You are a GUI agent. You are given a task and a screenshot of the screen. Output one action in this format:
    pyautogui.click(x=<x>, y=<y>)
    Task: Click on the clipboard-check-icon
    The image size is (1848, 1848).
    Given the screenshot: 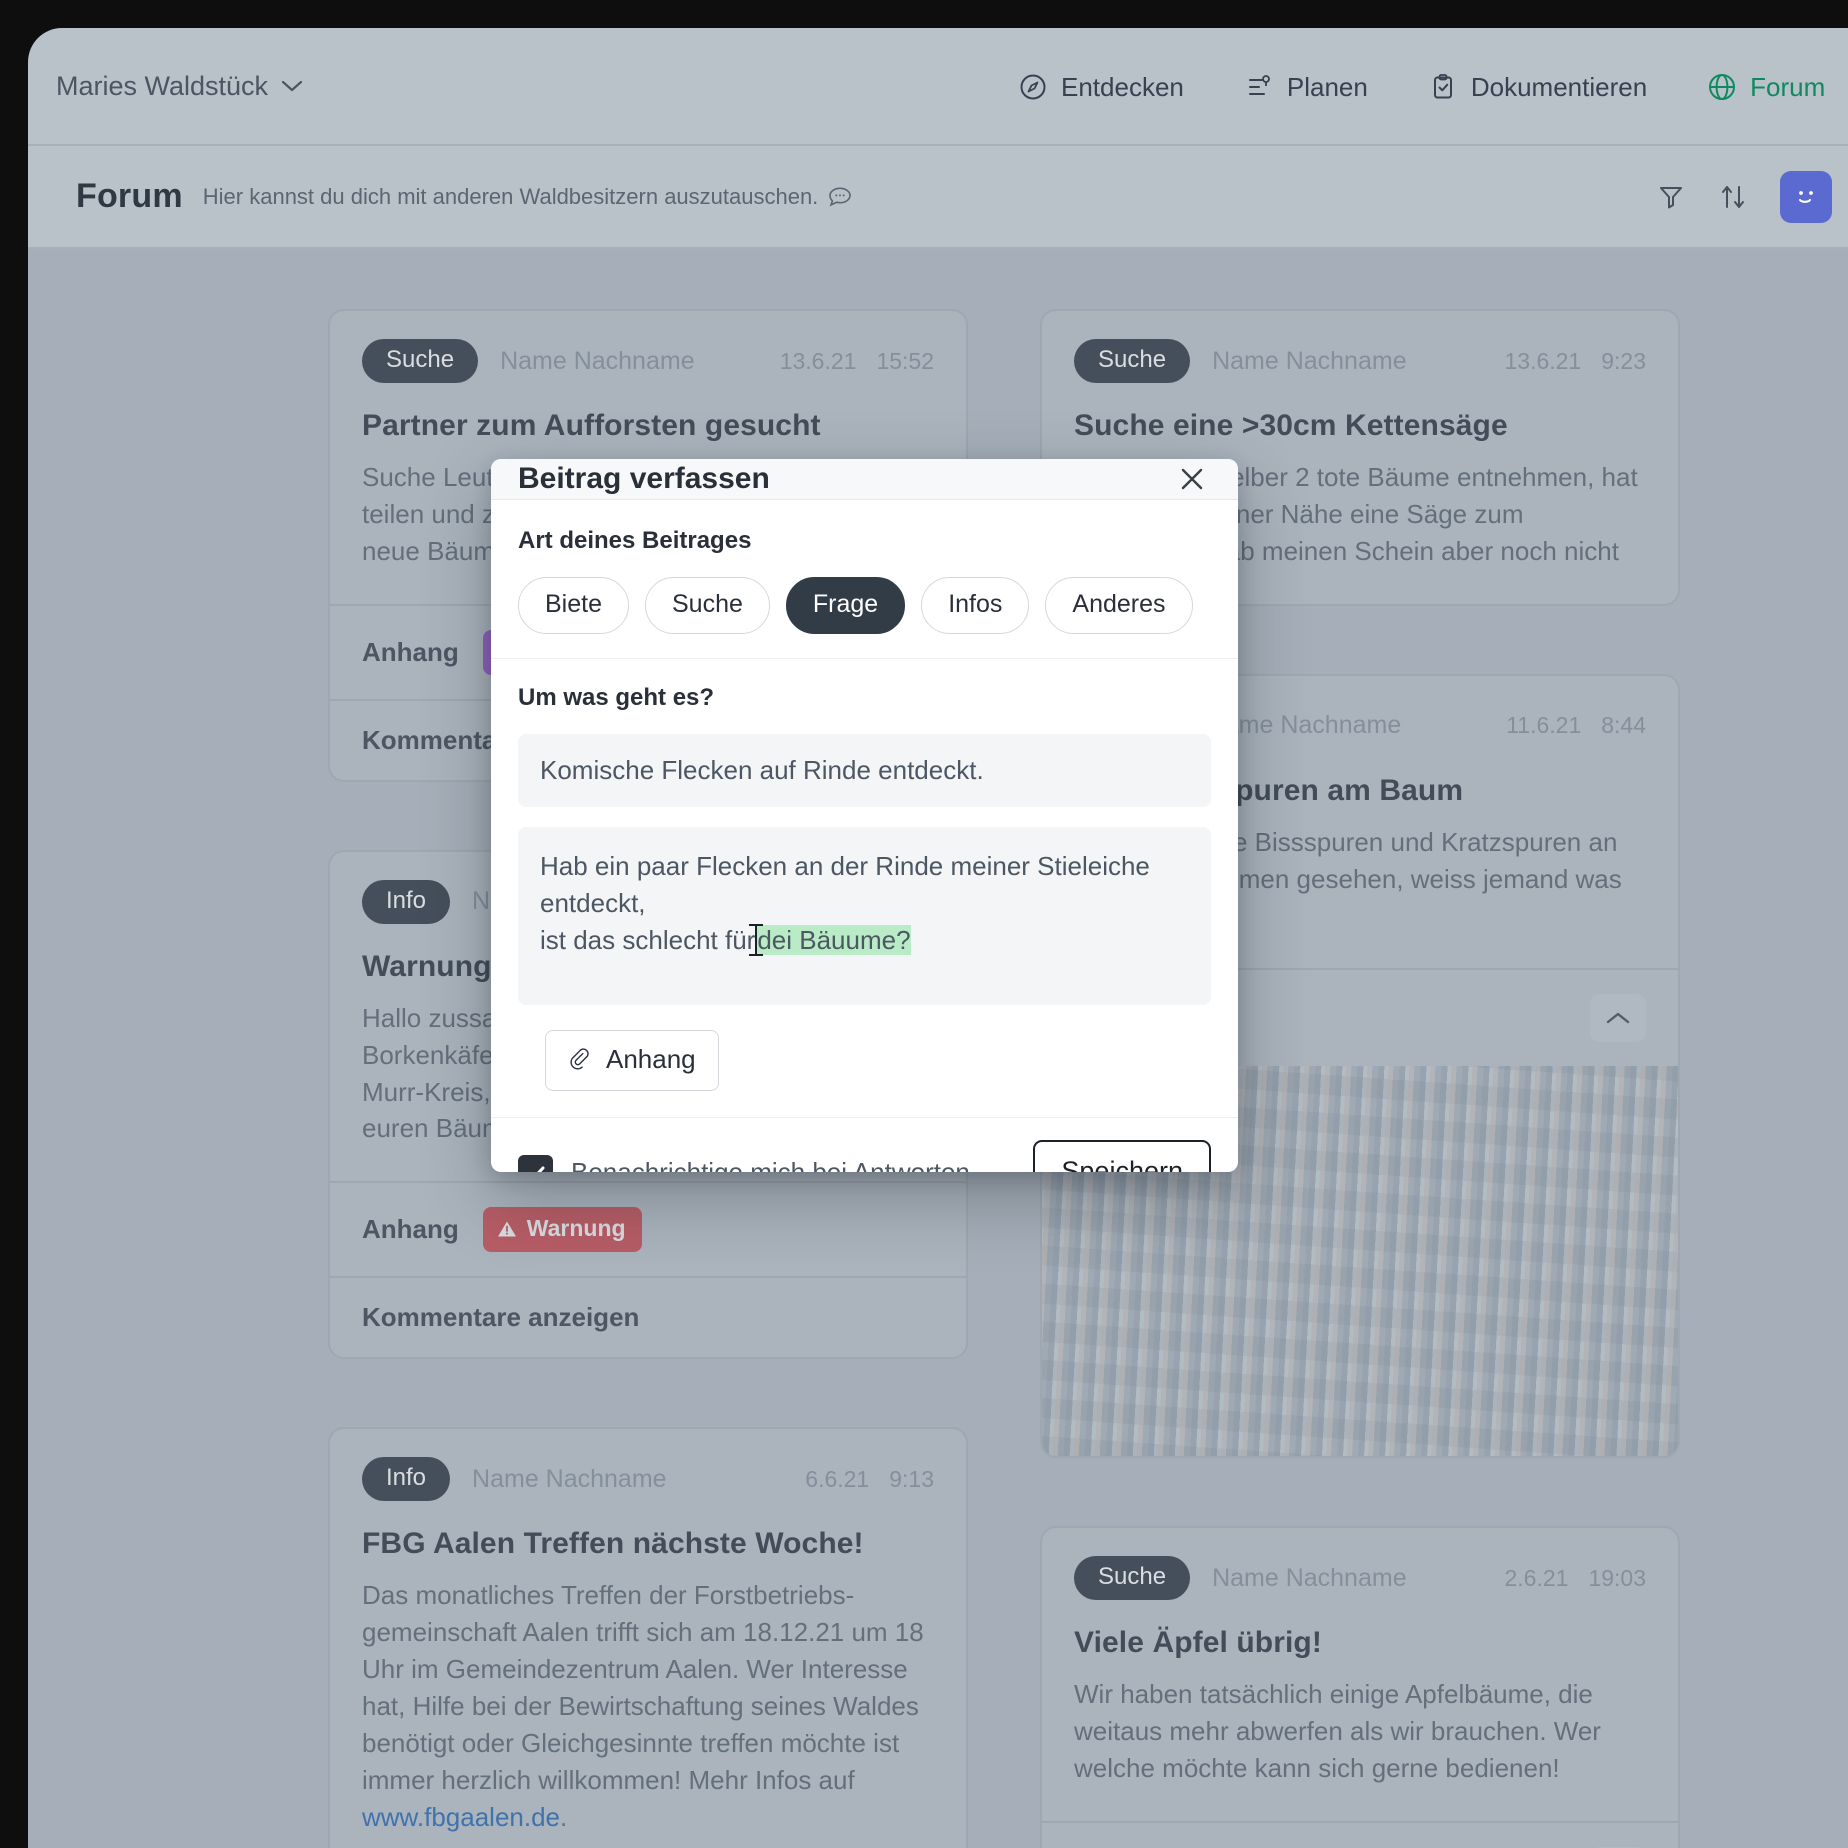 What is the action you would take?
    pyautogui.click(x=1443, y=87)
    